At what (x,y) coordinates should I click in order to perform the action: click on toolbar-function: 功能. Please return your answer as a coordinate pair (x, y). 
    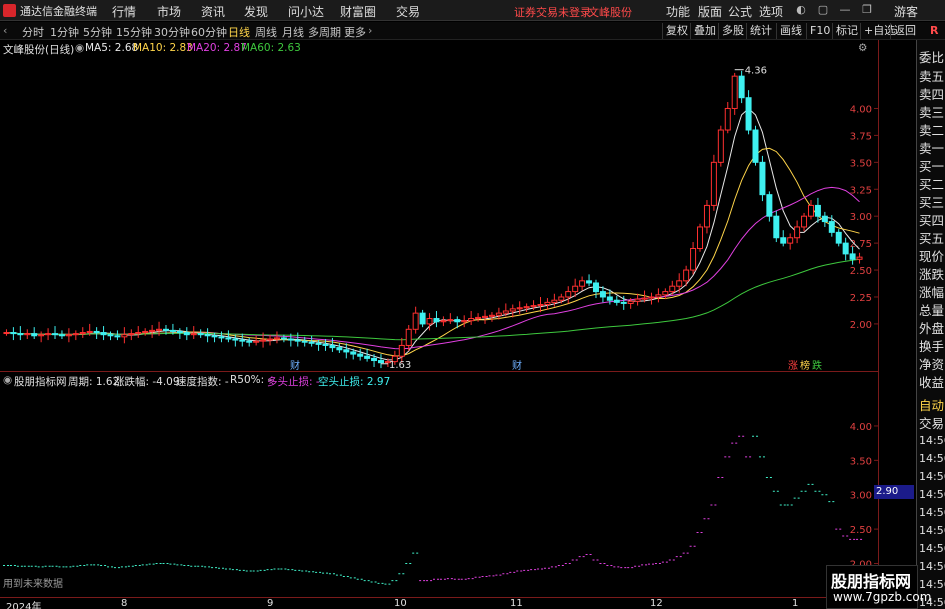
    Looking at the image, I should click on (678, 11).